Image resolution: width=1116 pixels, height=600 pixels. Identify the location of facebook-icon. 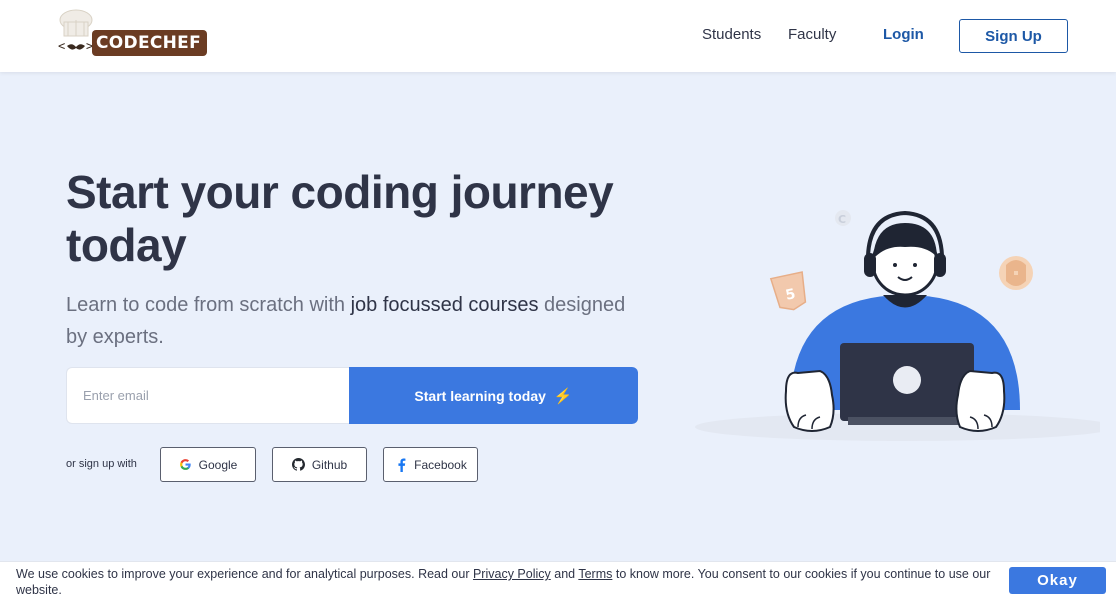
(401, 464).